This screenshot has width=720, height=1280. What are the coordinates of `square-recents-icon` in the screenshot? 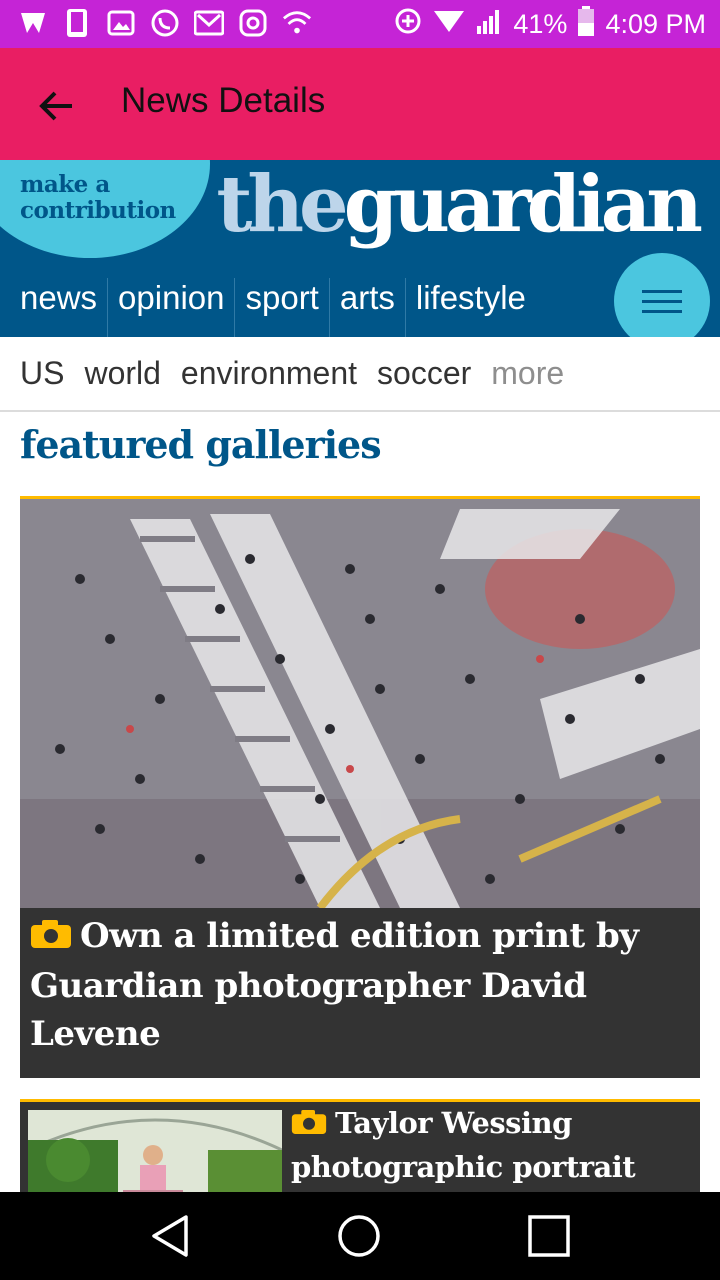 It's located at (549, 1236).